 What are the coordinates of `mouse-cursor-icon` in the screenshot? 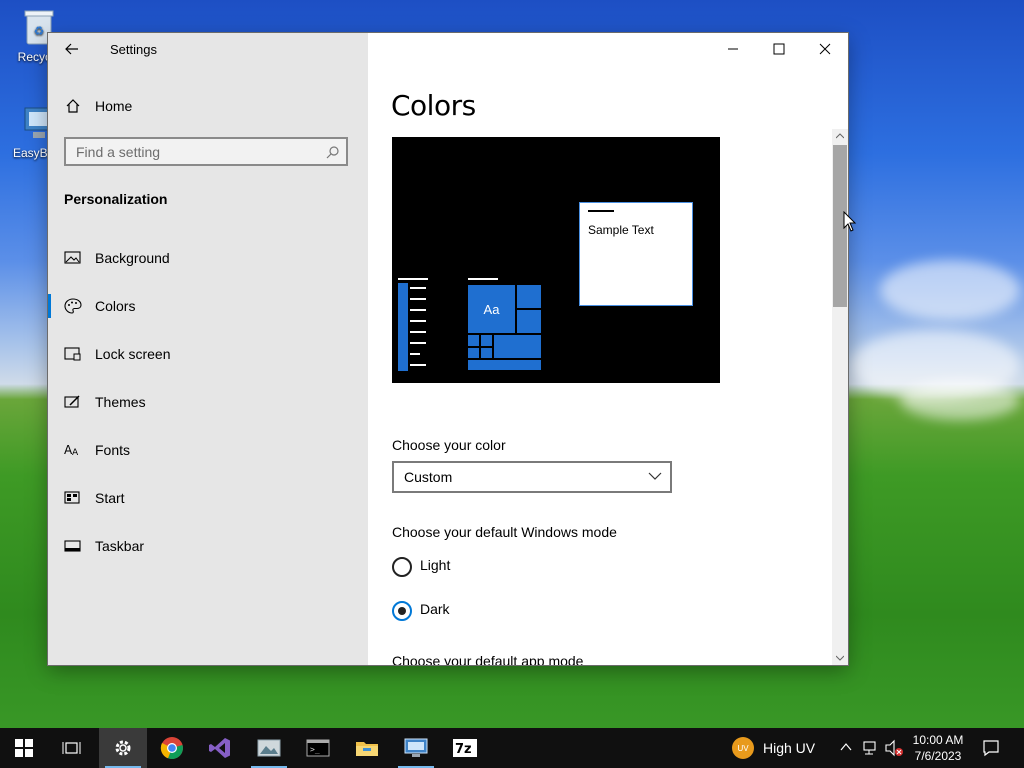 It's located at (850, 221).